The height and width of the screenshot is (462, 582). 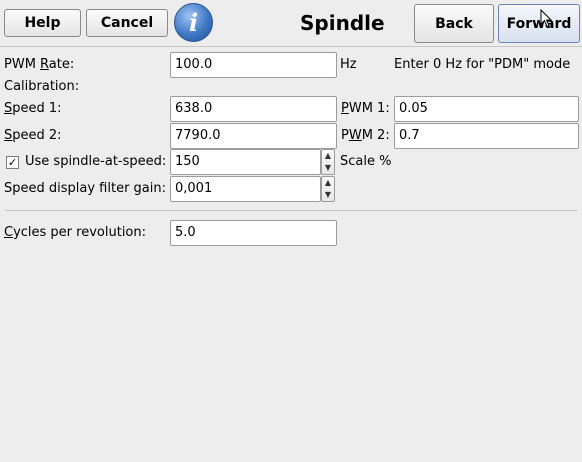 What do you see at coordinates (253, 109) in the screenshot?
I see `speed1-input: 638.0` at bounding box center [253, 109].